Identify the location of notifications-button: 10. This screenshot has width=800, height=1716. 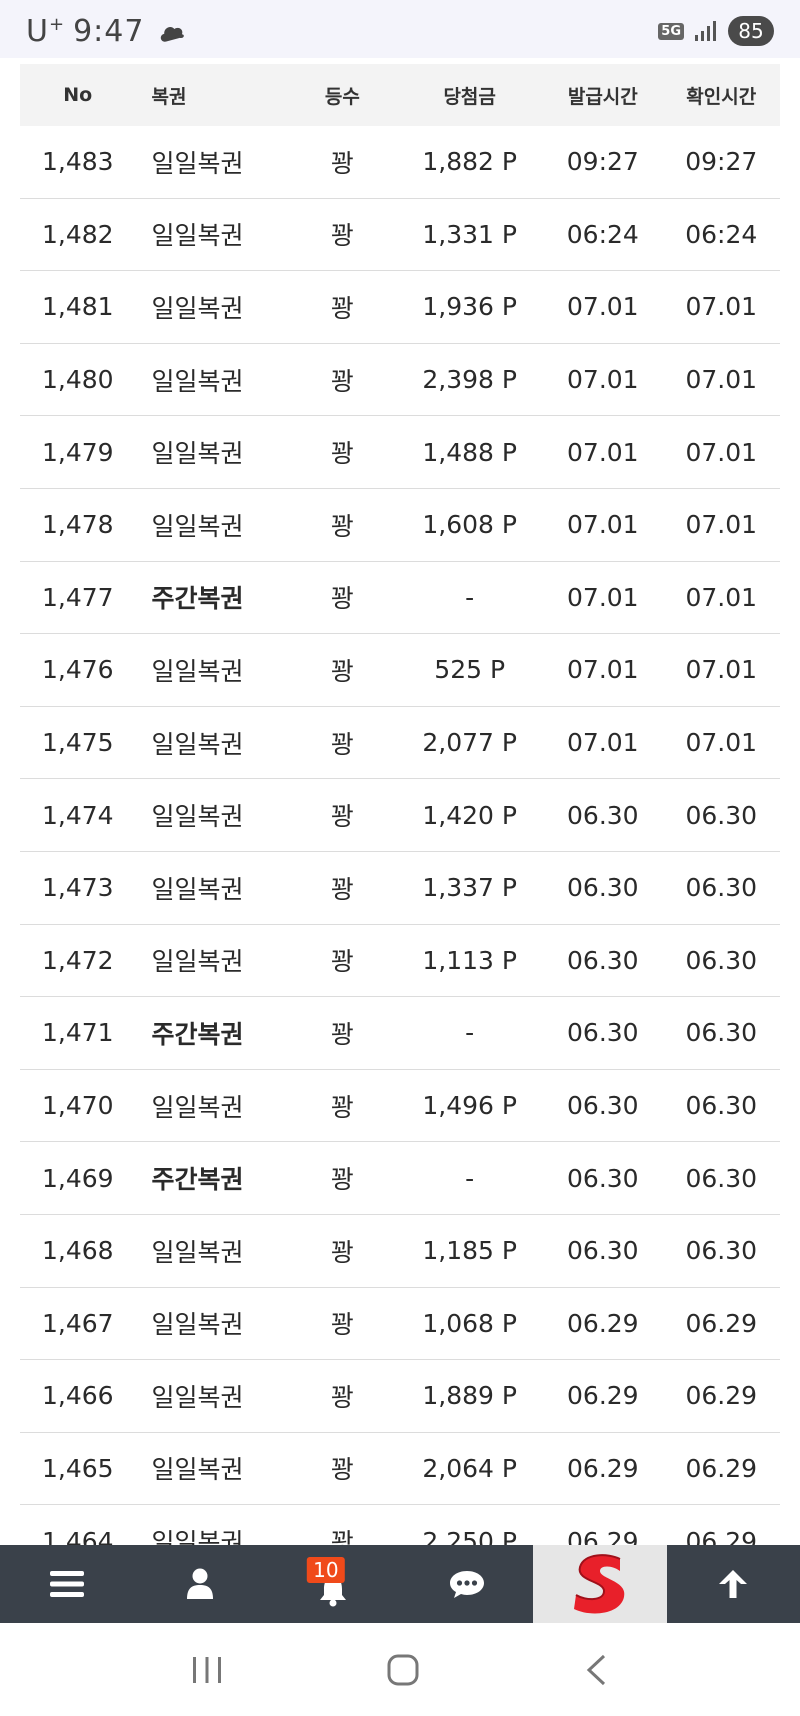
(333, 1584).